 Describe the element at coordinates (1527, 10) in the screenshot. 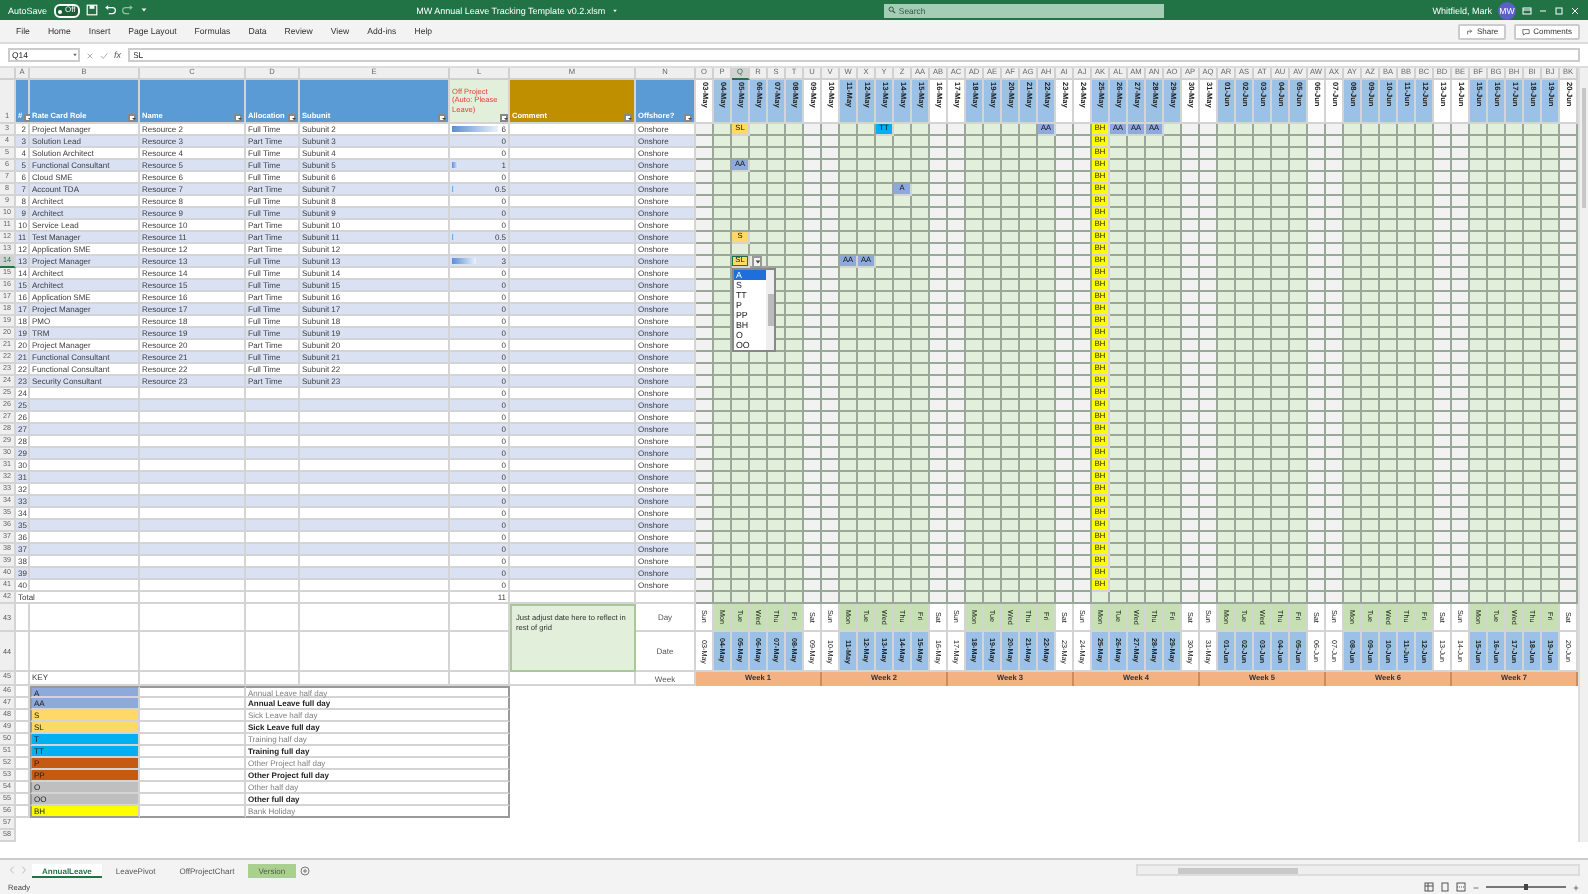

I see `ribbon-display-icon` at that location.